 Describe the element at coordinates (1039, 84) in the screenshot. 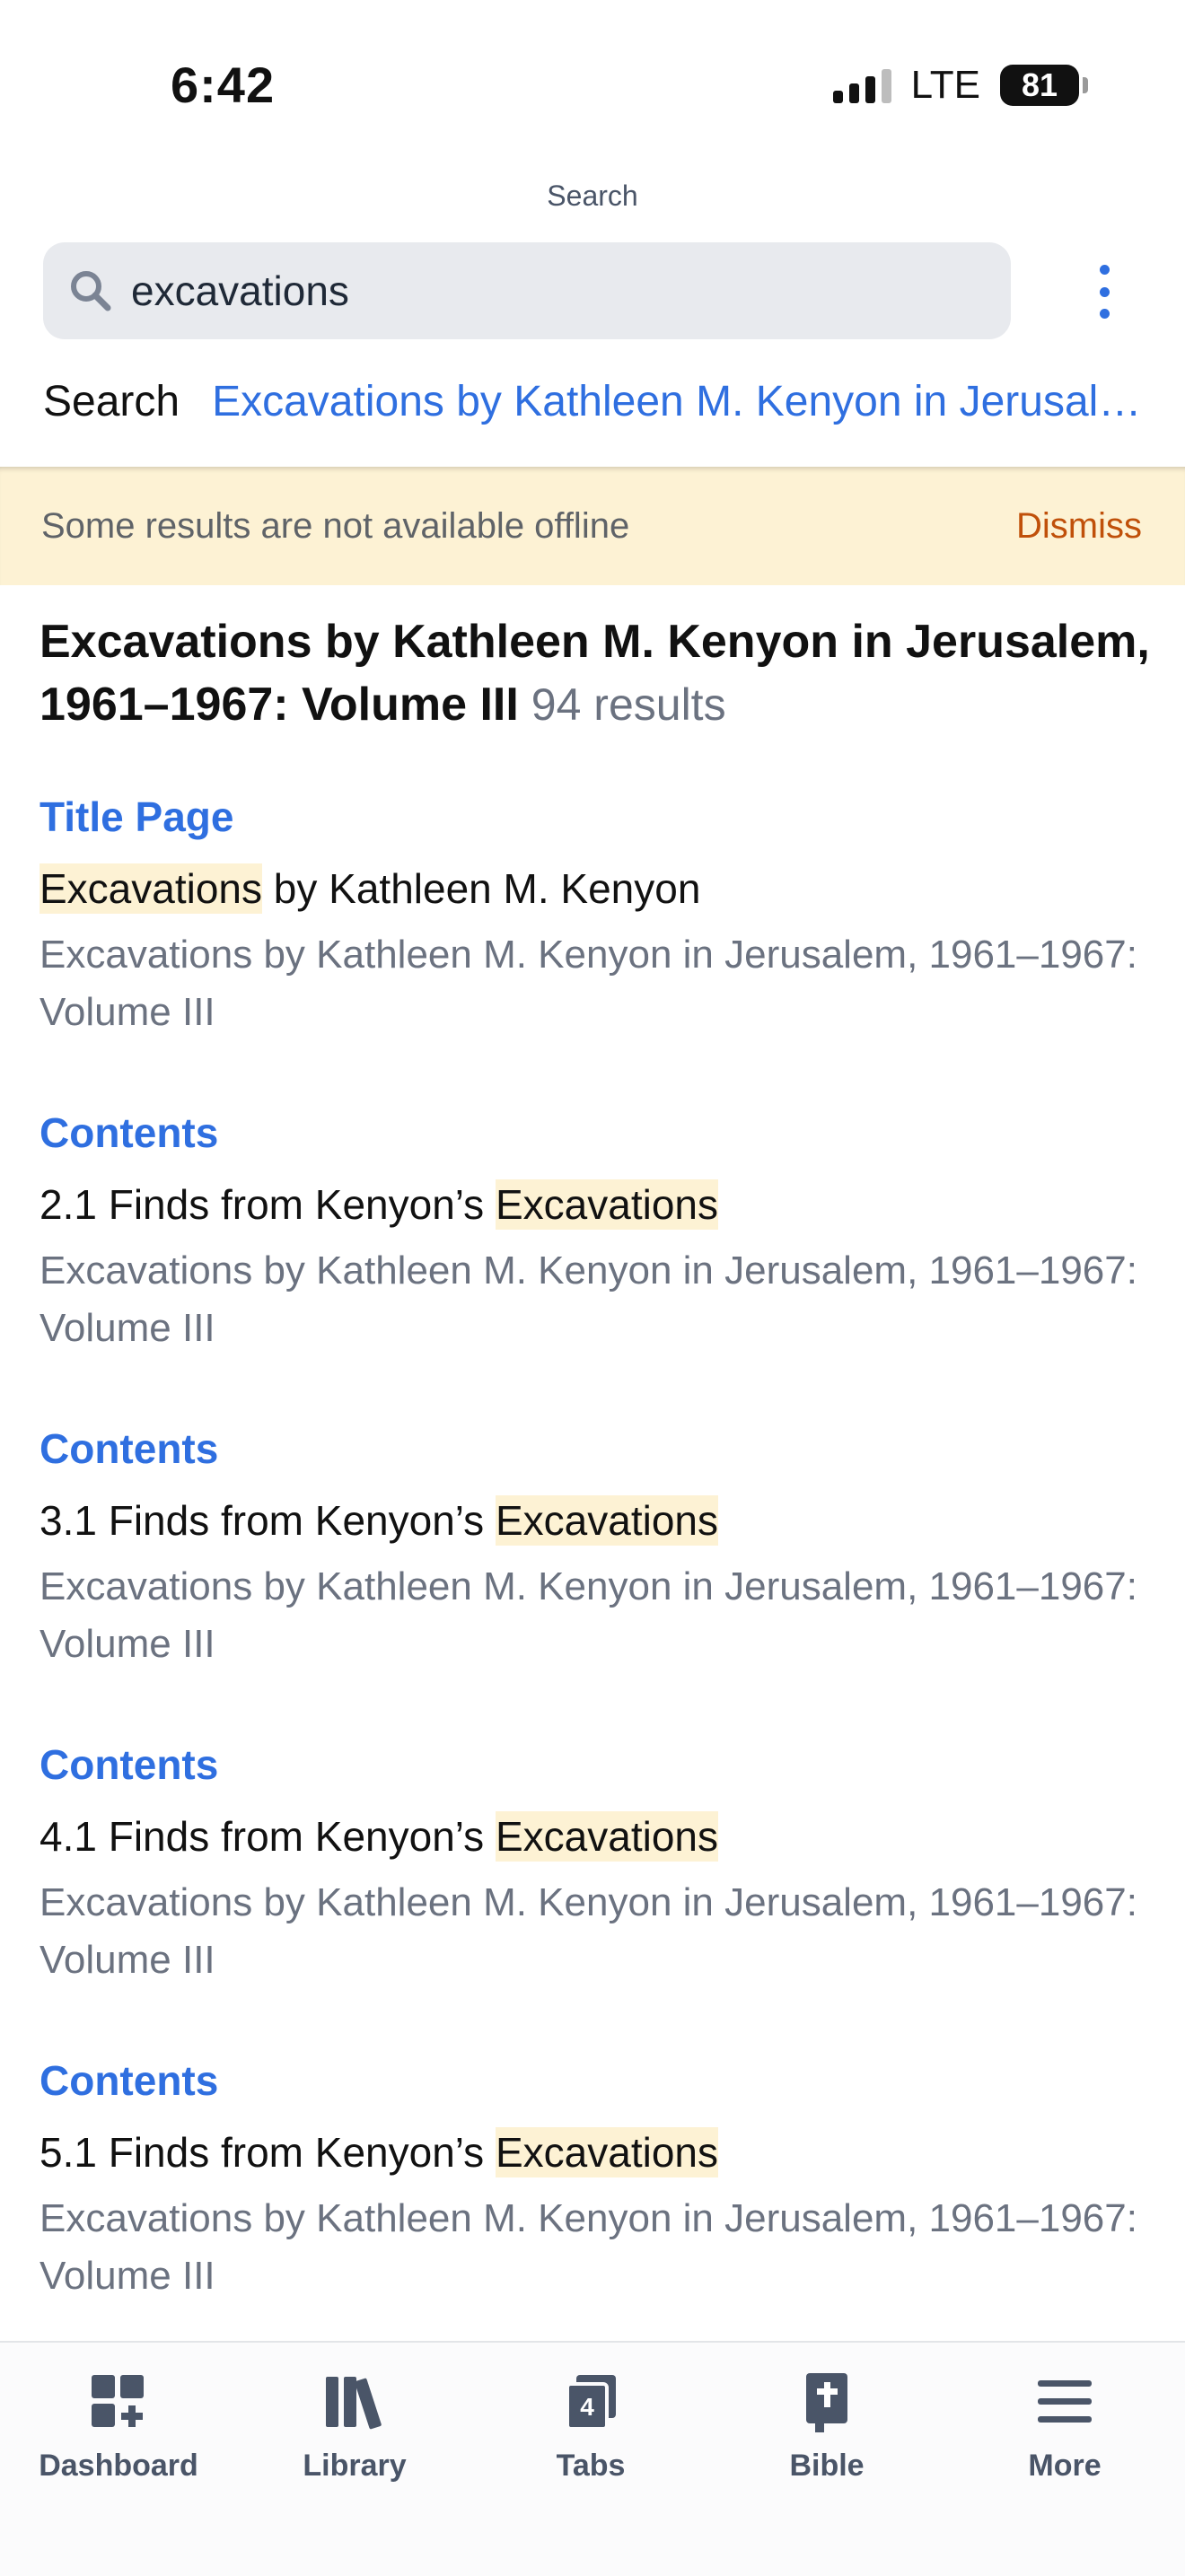

I see `battery-level: 81` at that location.